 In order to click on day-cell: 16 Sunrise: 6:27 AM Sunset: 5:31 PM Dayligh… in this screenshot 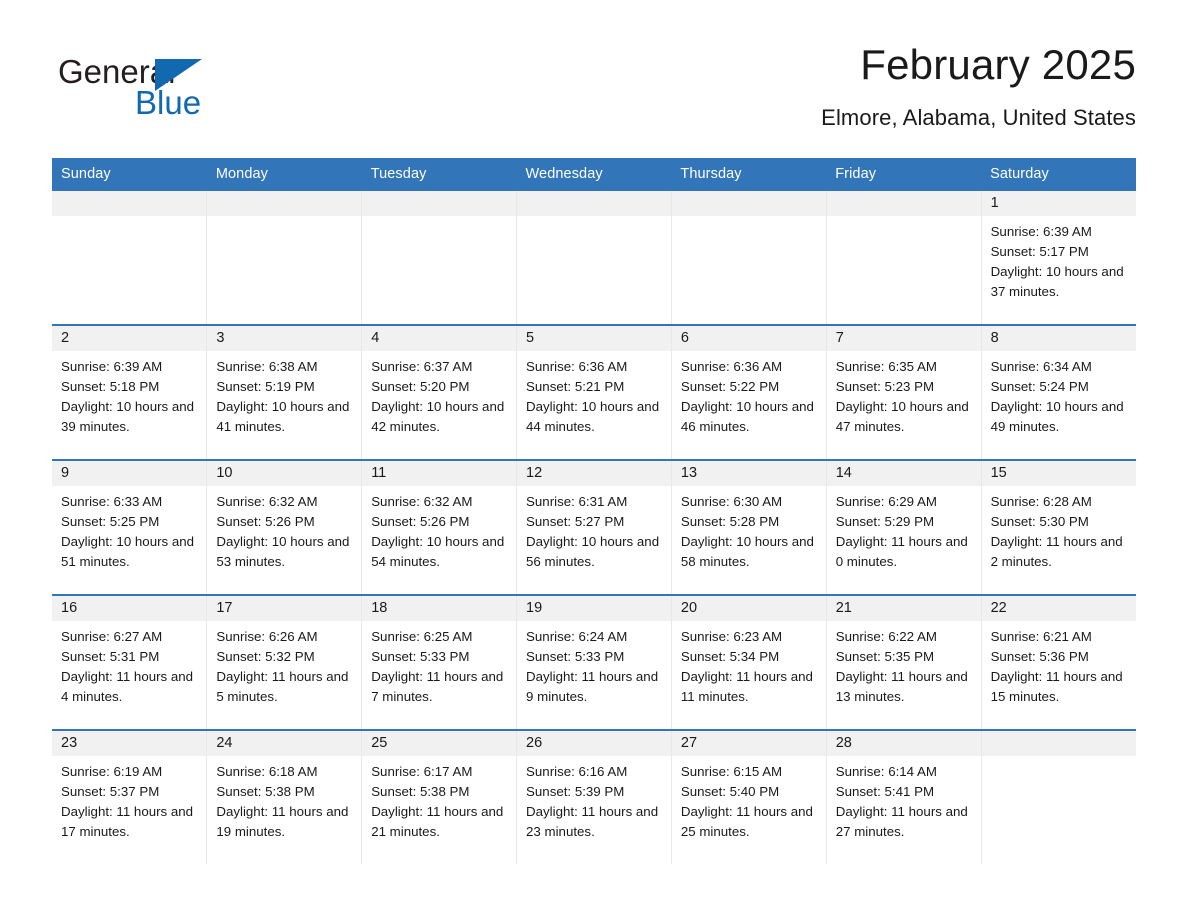, I will do `click(130, 662)`.